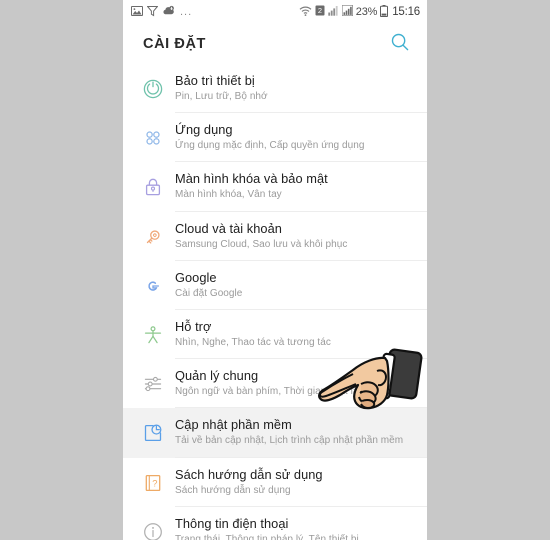  Describe the element at coordinates (137, 12) in the screenshot. I see `image-icon` at that location.